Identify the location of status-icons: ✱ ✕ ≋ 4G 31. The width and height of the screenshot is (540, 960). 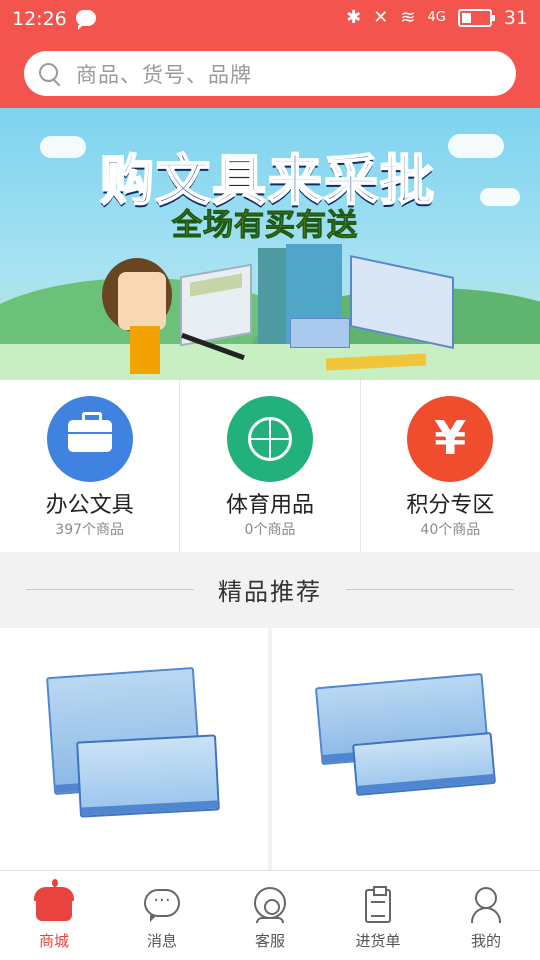
(437, 18).